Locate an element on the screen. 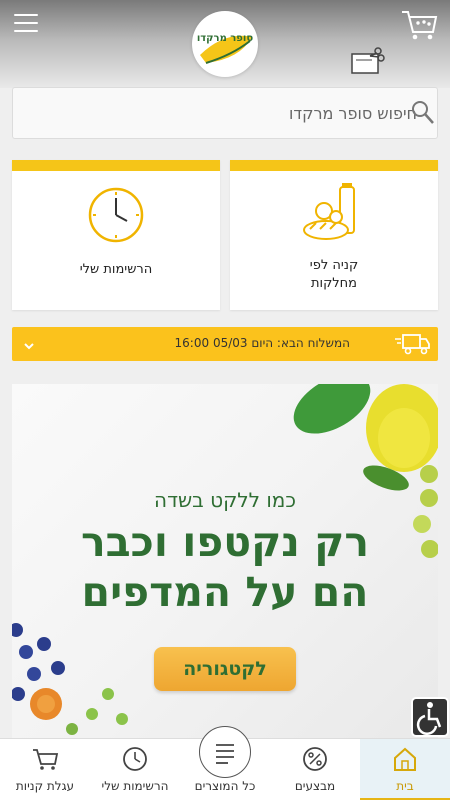 This screenshot has height=800, width=450. categories-card: קניה לפי מחלקות is located at coordinates (334, 235).